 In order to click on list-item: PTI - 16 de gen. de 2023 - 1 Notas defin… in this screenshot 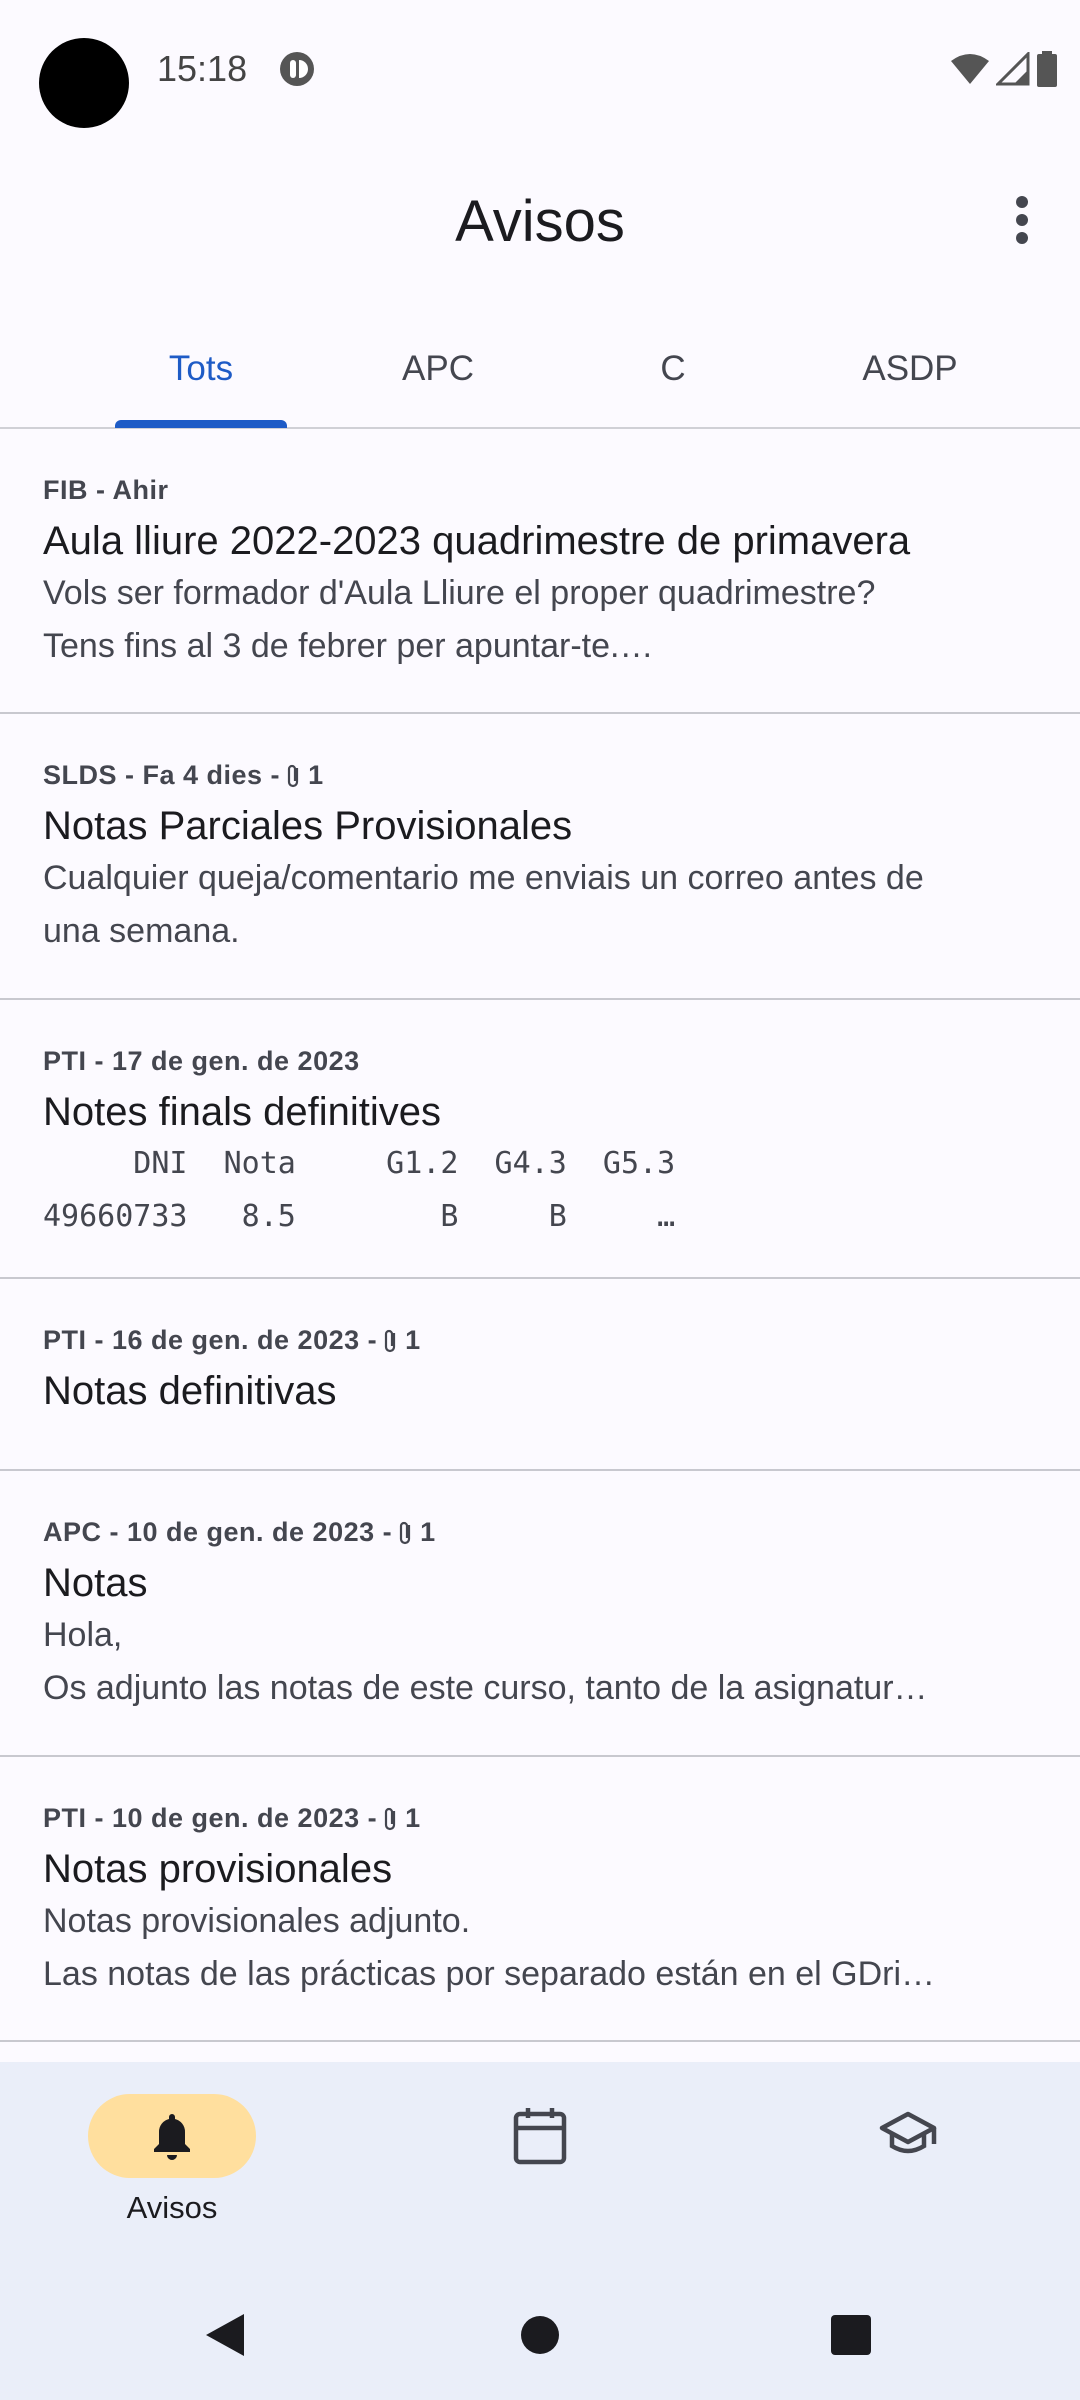, I will do `click(540, 1375)`.